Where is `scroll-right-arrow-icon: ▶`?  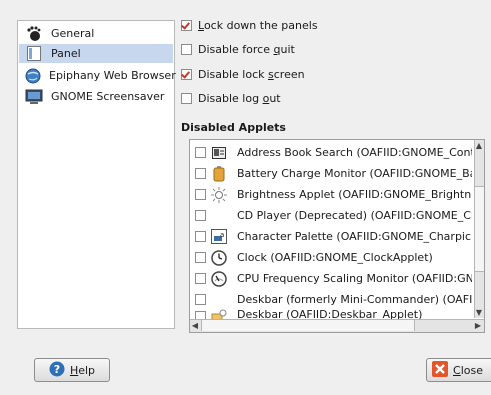
scroll-right-arrow-icon: ▶ is located at coordinates (478, 325).